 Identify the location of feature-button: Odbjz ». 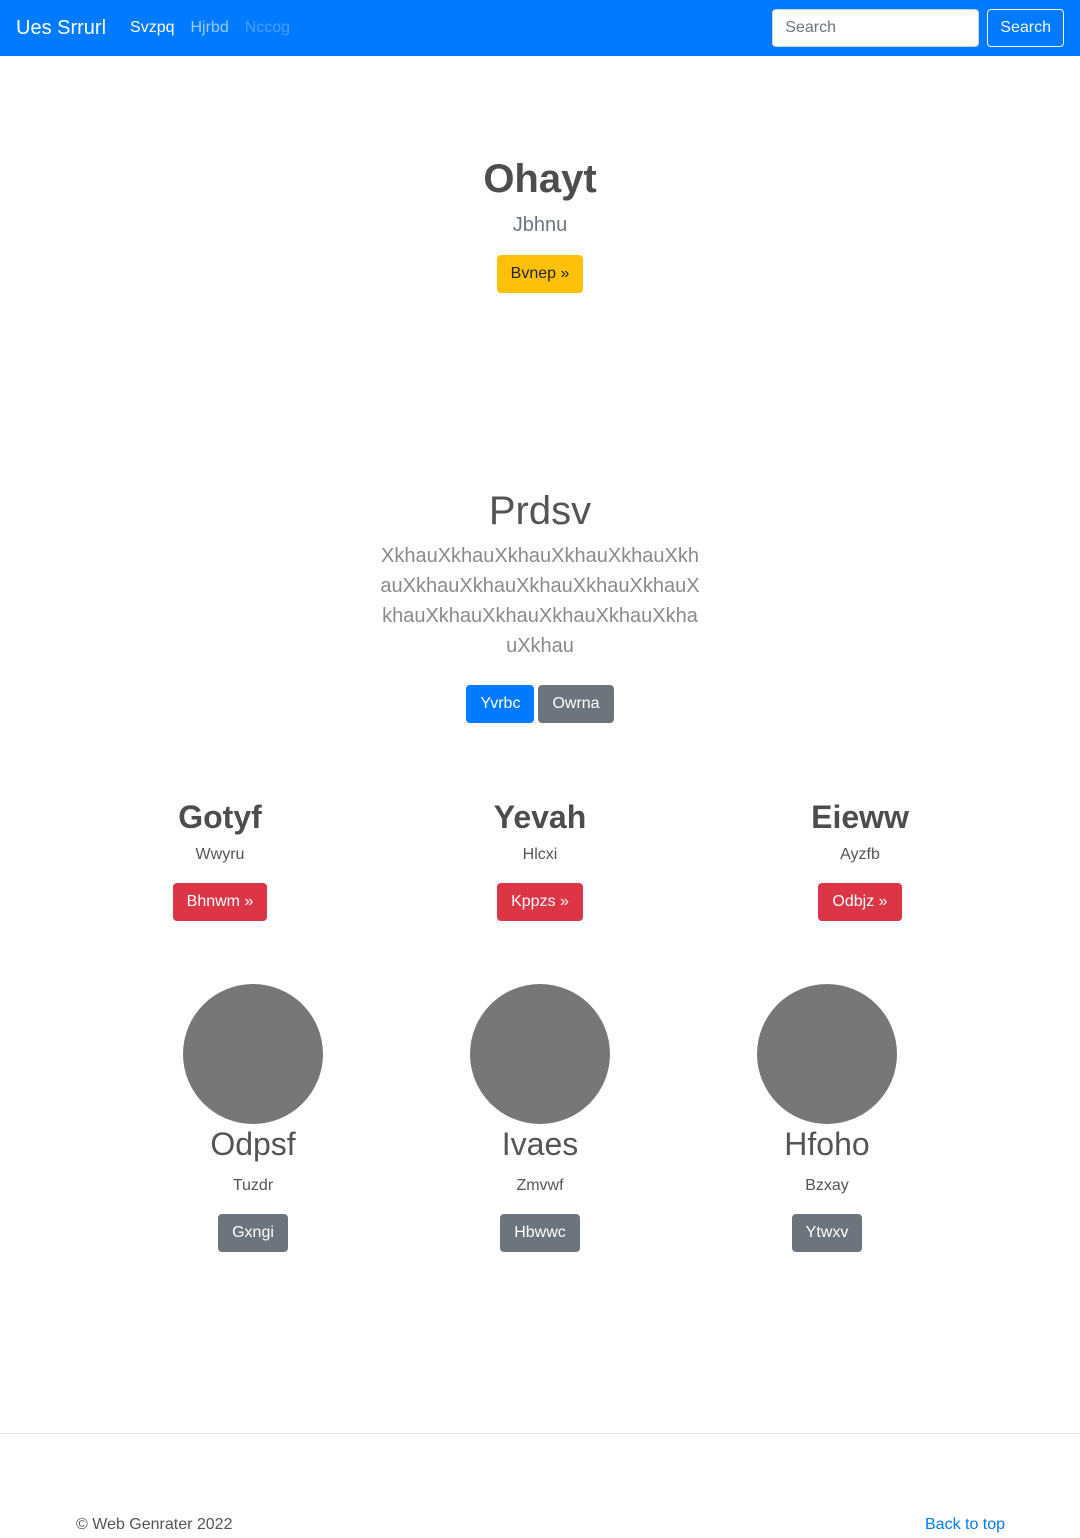
(860, 902).